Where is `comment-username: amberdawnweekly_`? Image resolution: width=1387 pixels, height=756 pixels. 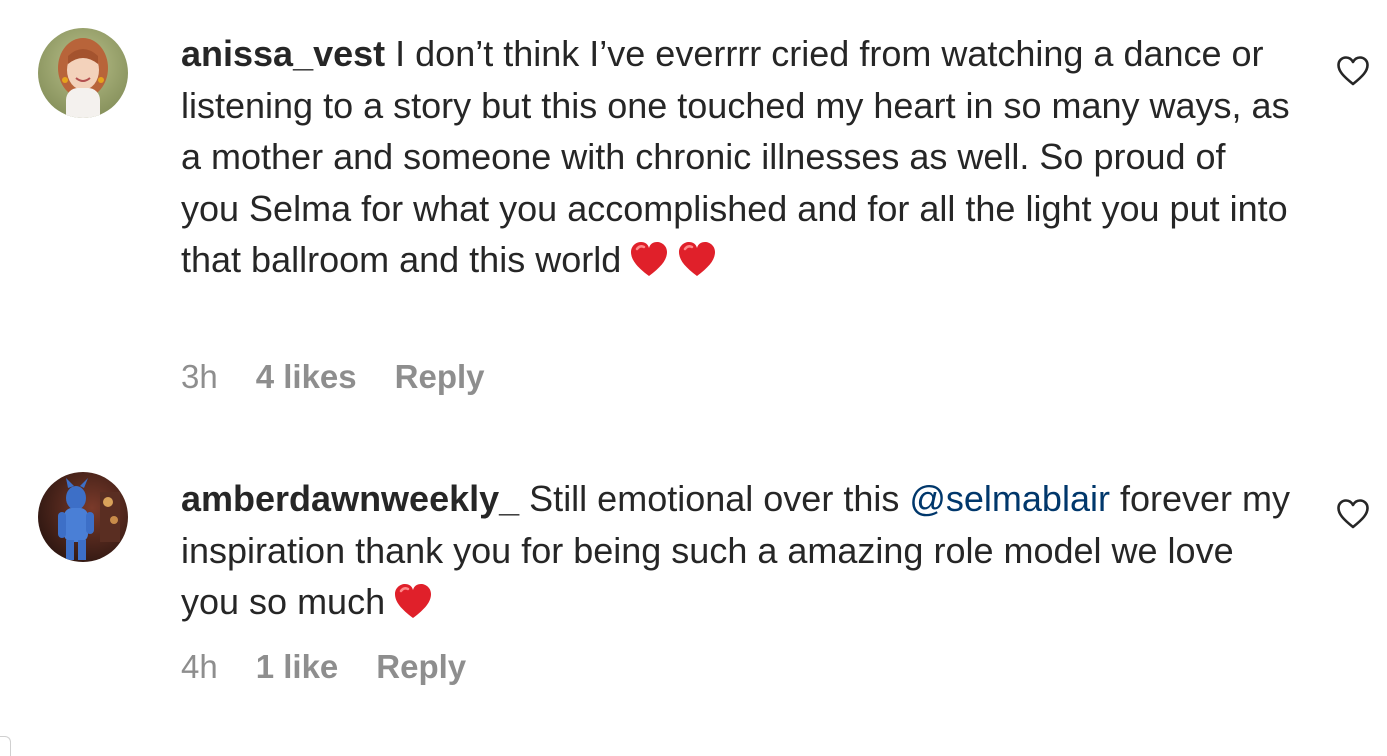 comment-username: amberdawnweekly_ is located at coordinates (350, 498).